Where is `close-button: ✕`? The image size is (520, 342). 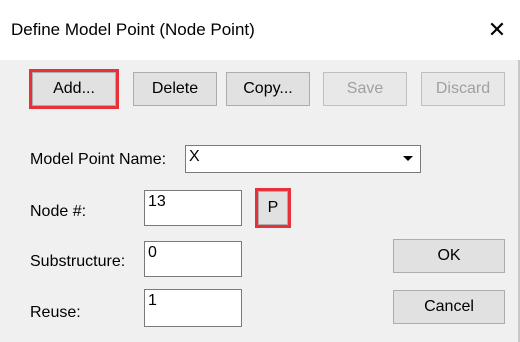 close-button: ✕ is located at coordinates (497, 30).